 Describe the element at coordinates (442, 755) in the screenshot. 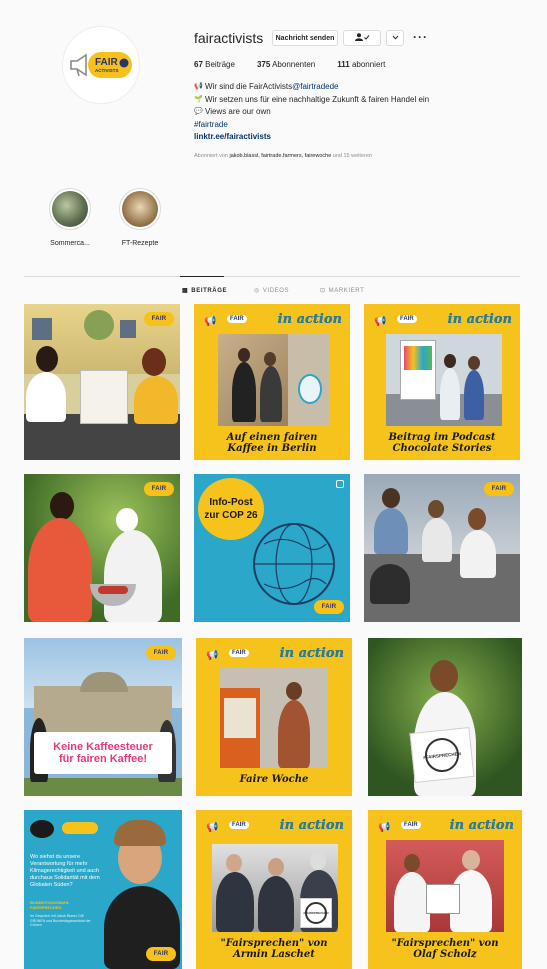

I see `fairsprechen-sign: #FAIRSPRECHEN` at that location.